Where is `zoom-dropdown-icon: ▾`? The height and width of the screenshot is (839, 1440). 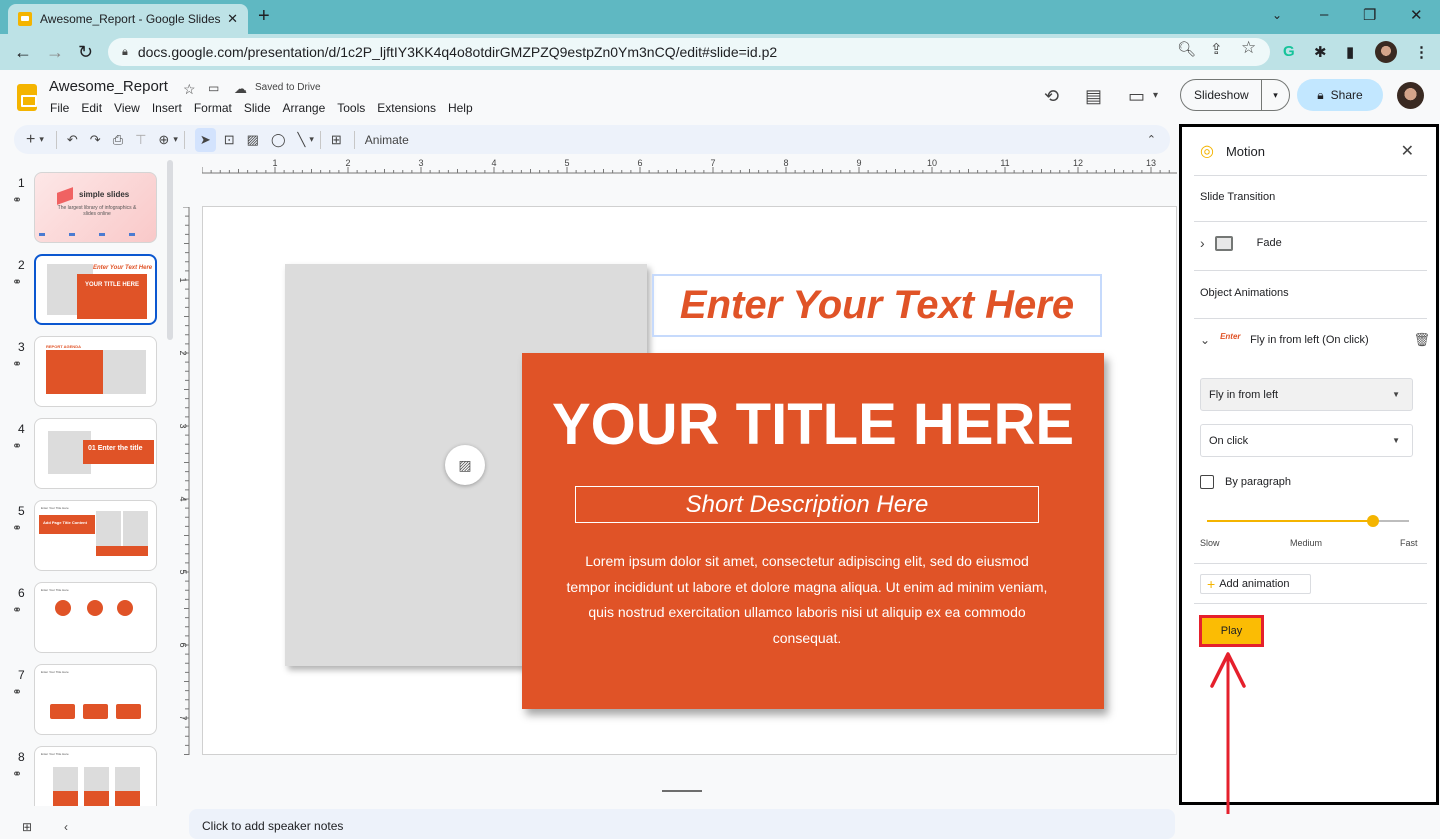 zoom-dropdown-icon: ▾ is located at coordinates (175, 139).